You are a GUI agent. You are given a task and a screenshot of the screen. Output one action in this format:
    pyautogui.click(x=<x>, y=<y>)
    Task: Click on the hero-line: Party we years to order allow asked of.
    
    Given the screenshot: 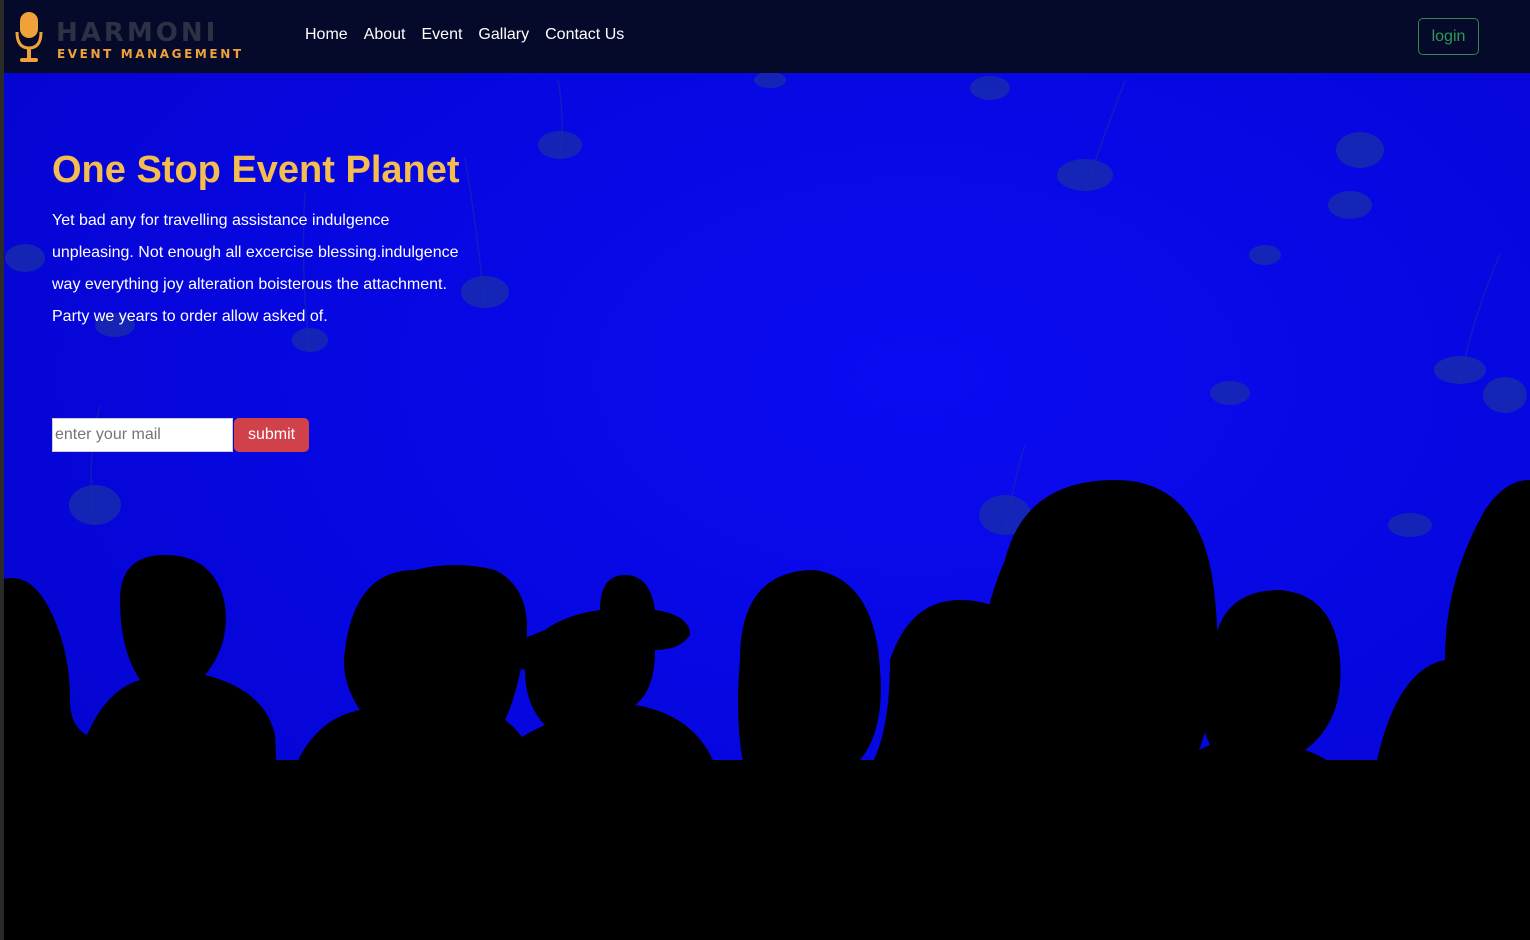 What is the action you would take?
    pyautogui.click(x=190, y=316)
    